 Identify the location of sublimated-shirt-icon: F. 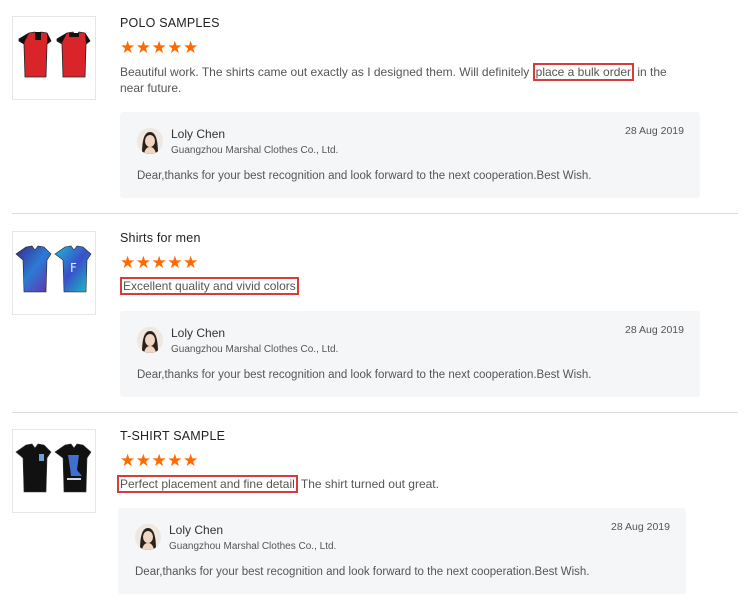
(53, 269).